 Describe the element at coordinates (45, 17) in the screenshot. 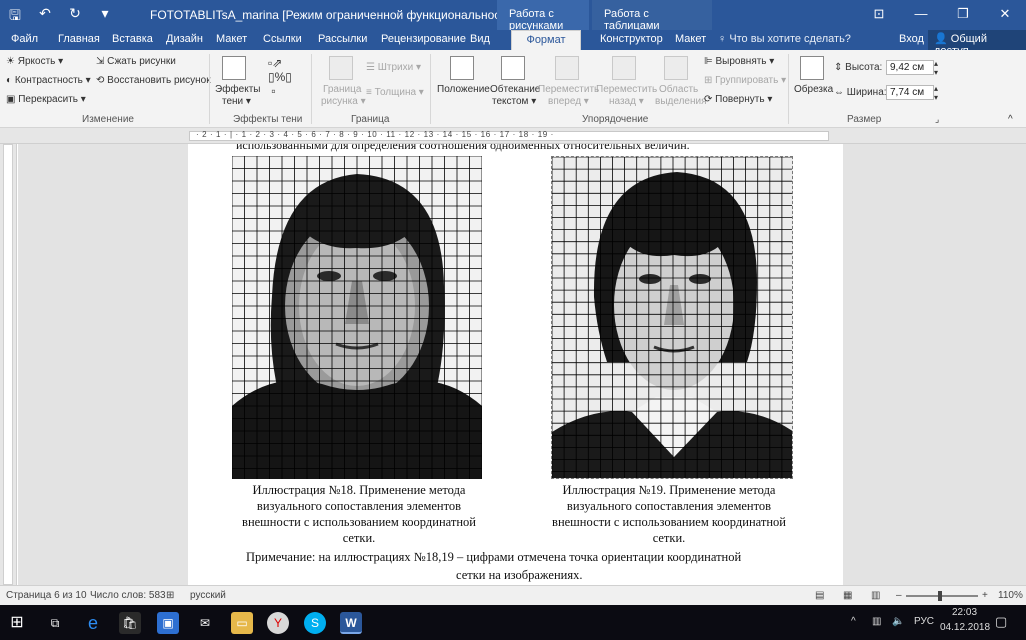

I see `undo-icon: ↶` at that location.